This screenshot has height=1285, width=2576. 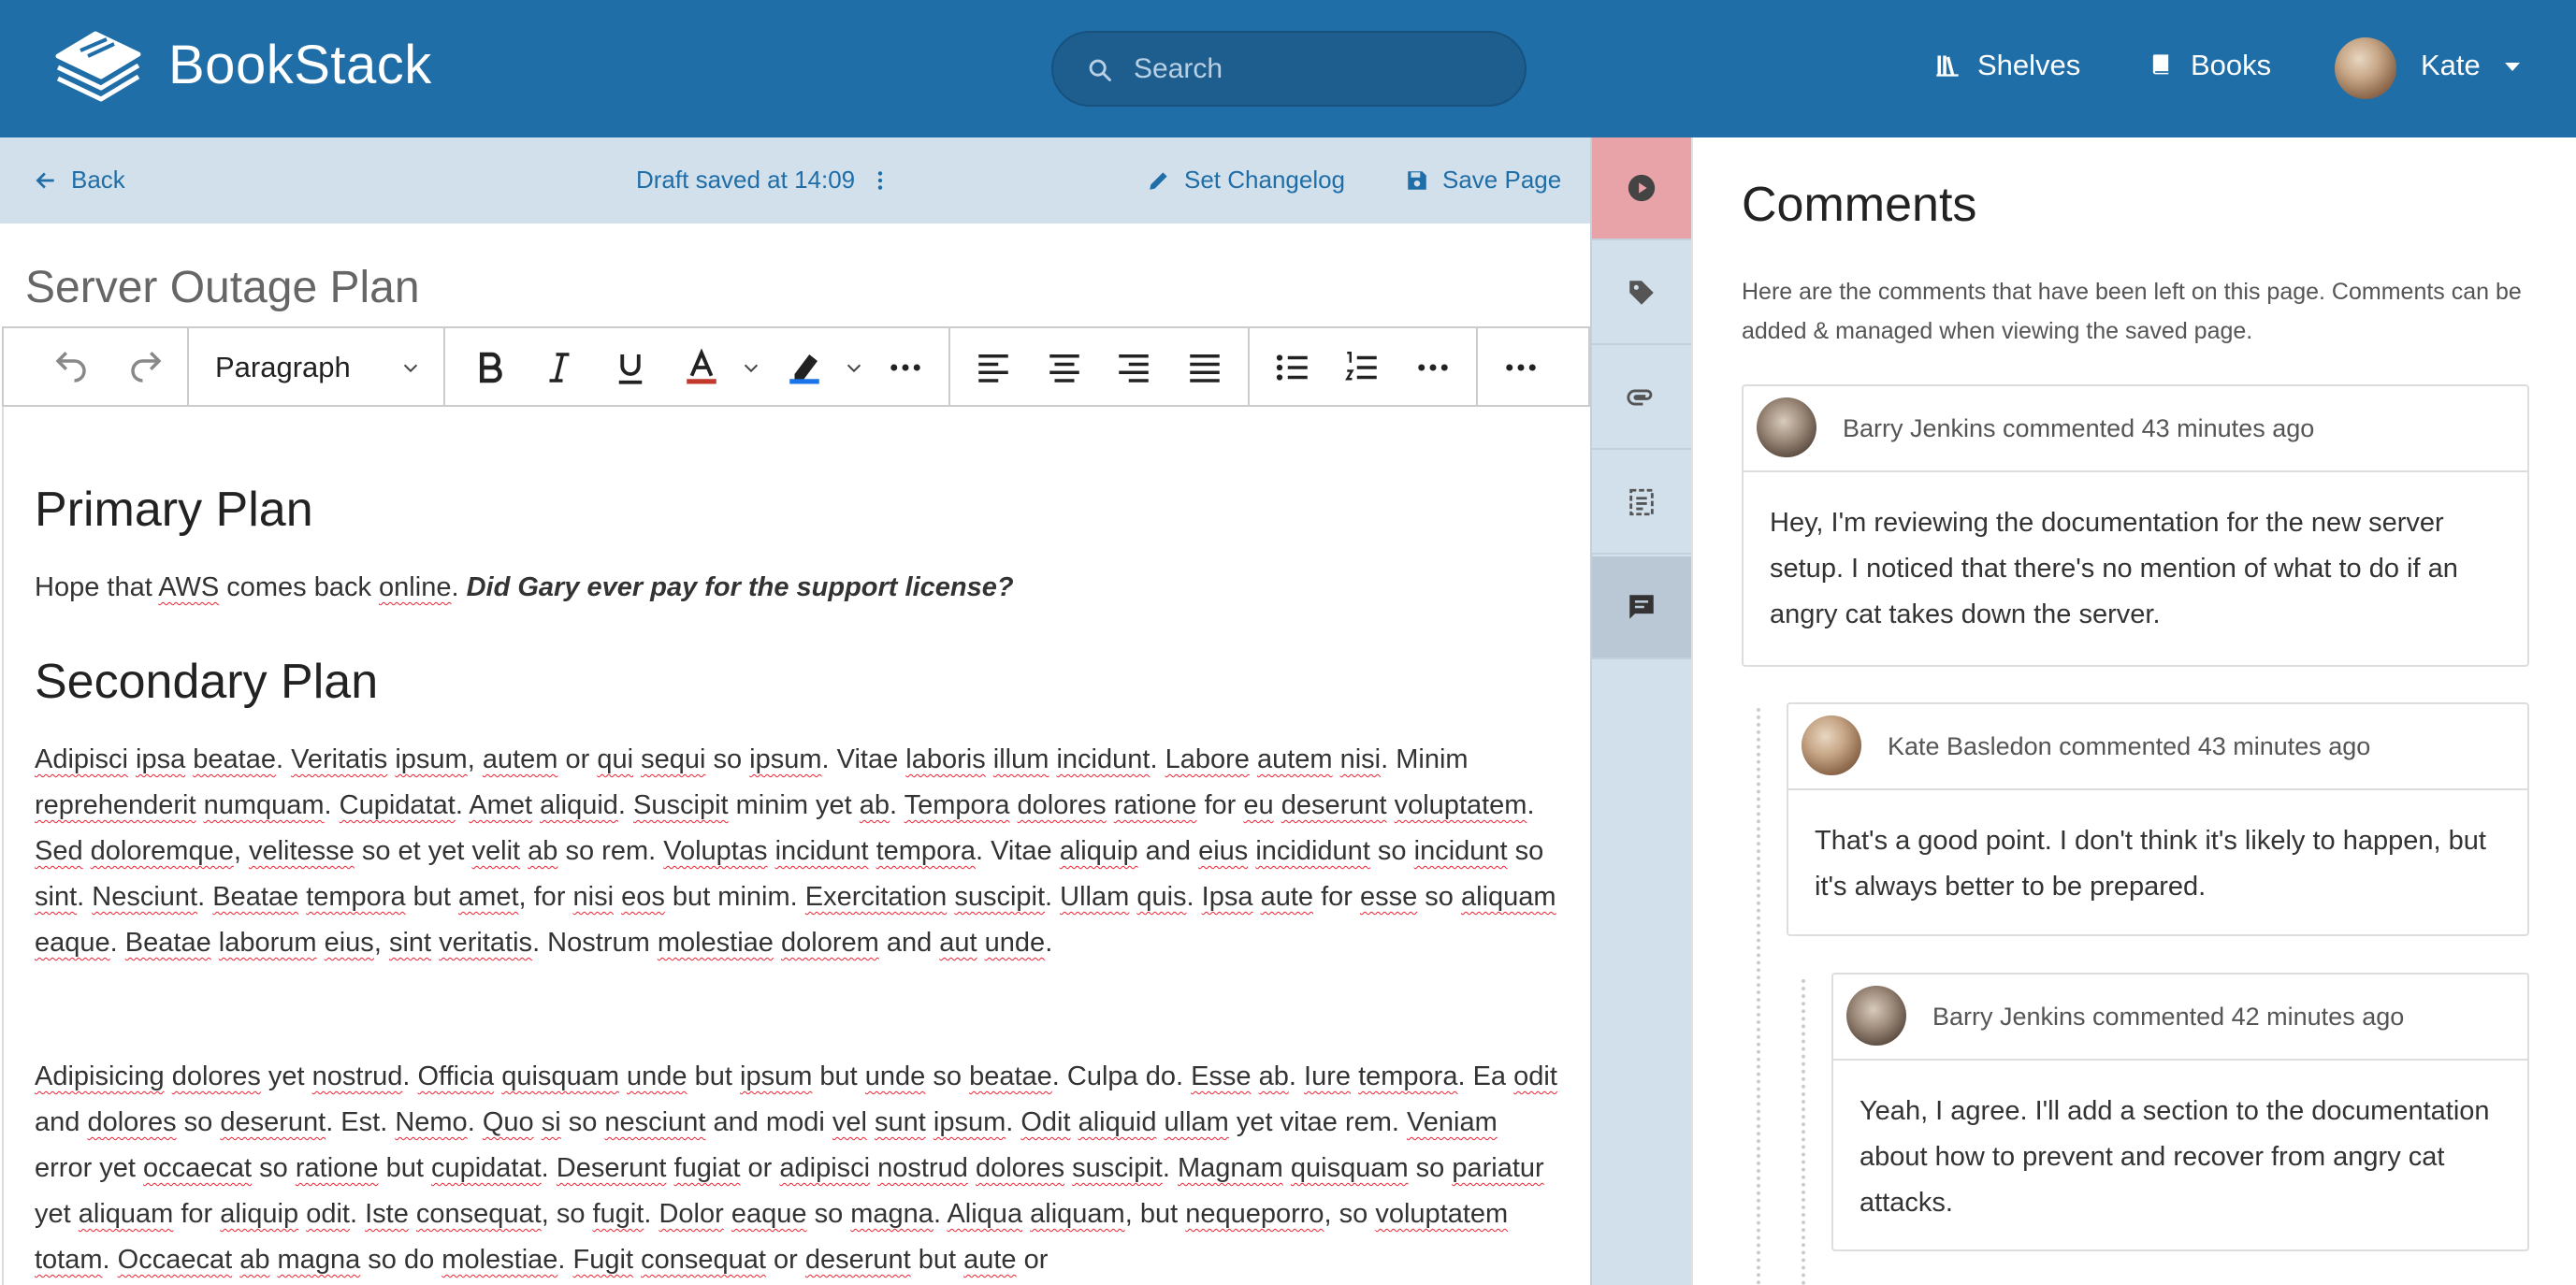 I want to click on undo-icon, so click(x=70, y=367).